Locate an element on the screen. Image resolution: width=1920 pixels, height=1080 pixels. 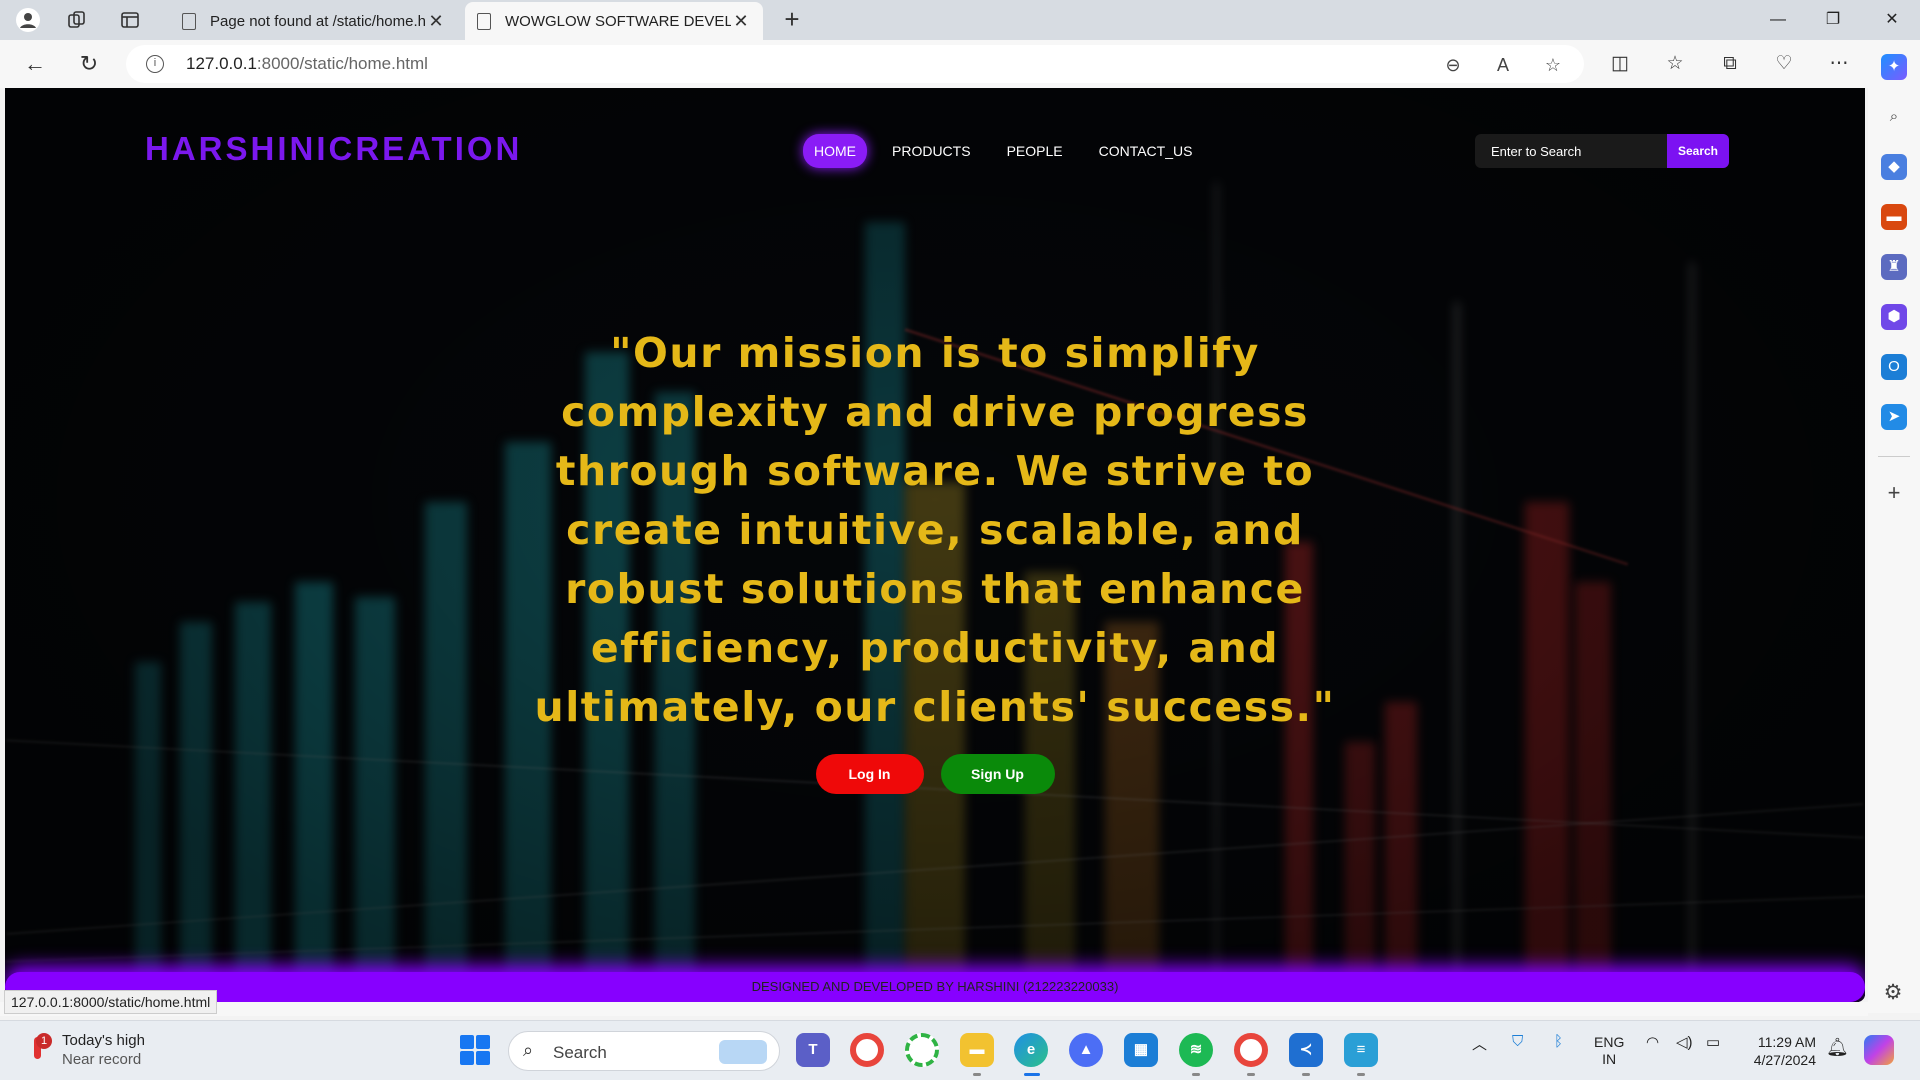
tab-wowglow: WOWGLOW SOFTWARE DEVELO ✕ is located at coordinates (614, 21).